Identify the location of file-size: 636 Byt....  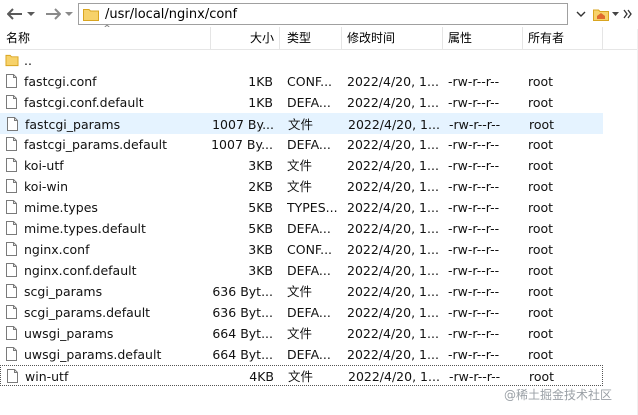
(242, 291).